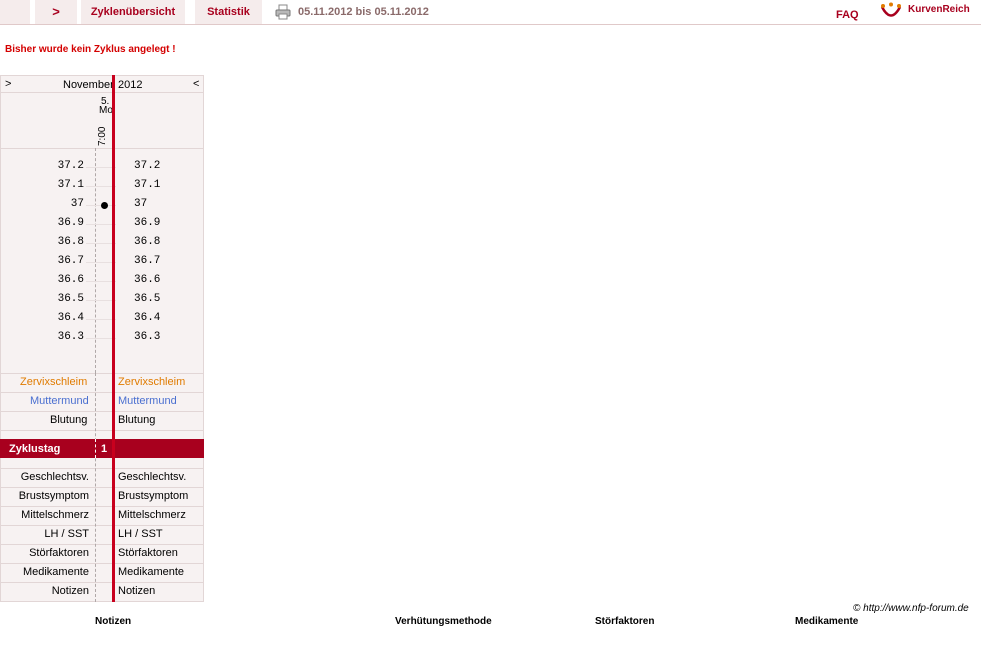 The image size is (981, 661). What do you see at coordinates (147, 166) in the screenshot?
I see `temperature-label-right: 37.2` at bounding box center [147, 166].